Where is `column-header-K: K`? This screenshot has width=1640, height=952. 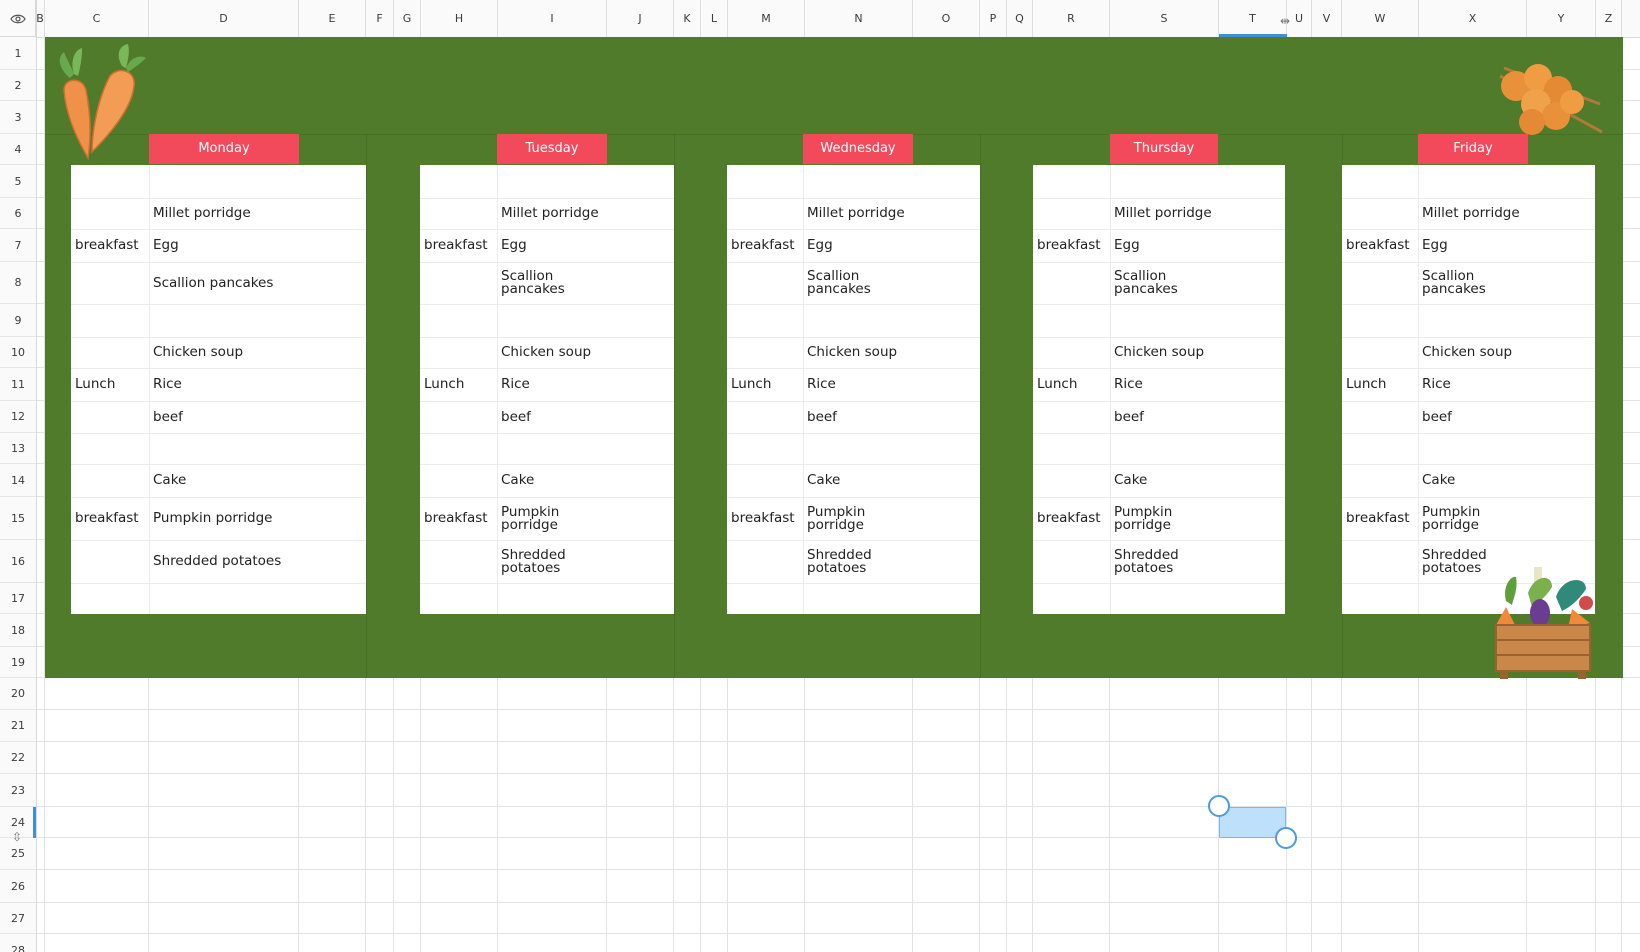 column-header-K: K is located at coordinates (687, 18).